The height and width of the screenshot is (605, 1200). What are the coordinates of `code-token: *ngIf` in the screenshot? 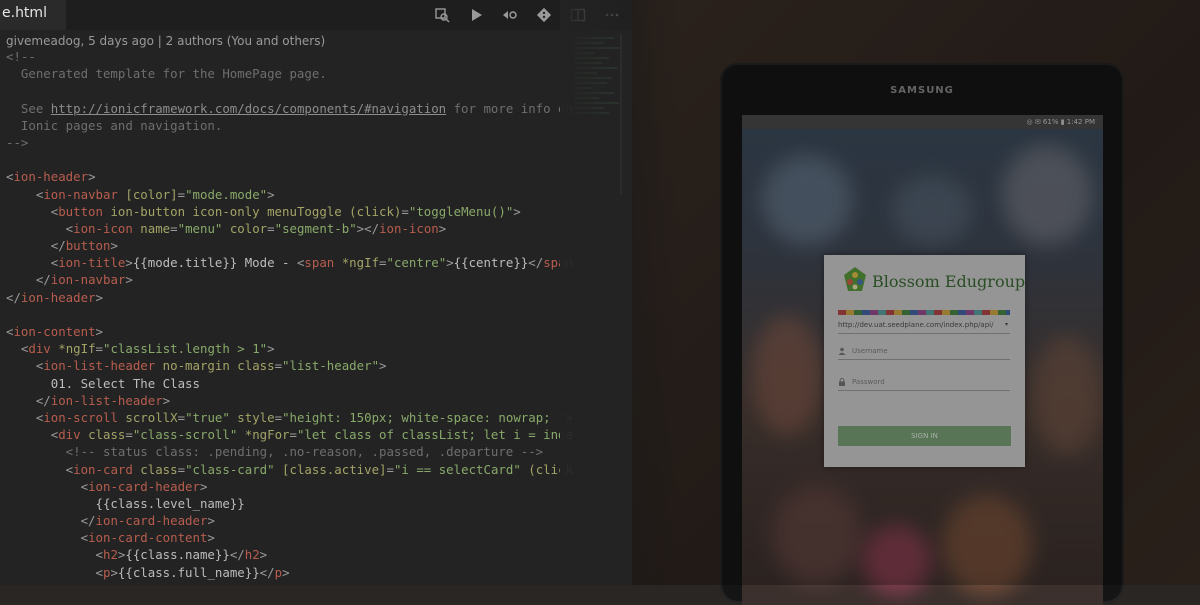 It's located at (73, 349).